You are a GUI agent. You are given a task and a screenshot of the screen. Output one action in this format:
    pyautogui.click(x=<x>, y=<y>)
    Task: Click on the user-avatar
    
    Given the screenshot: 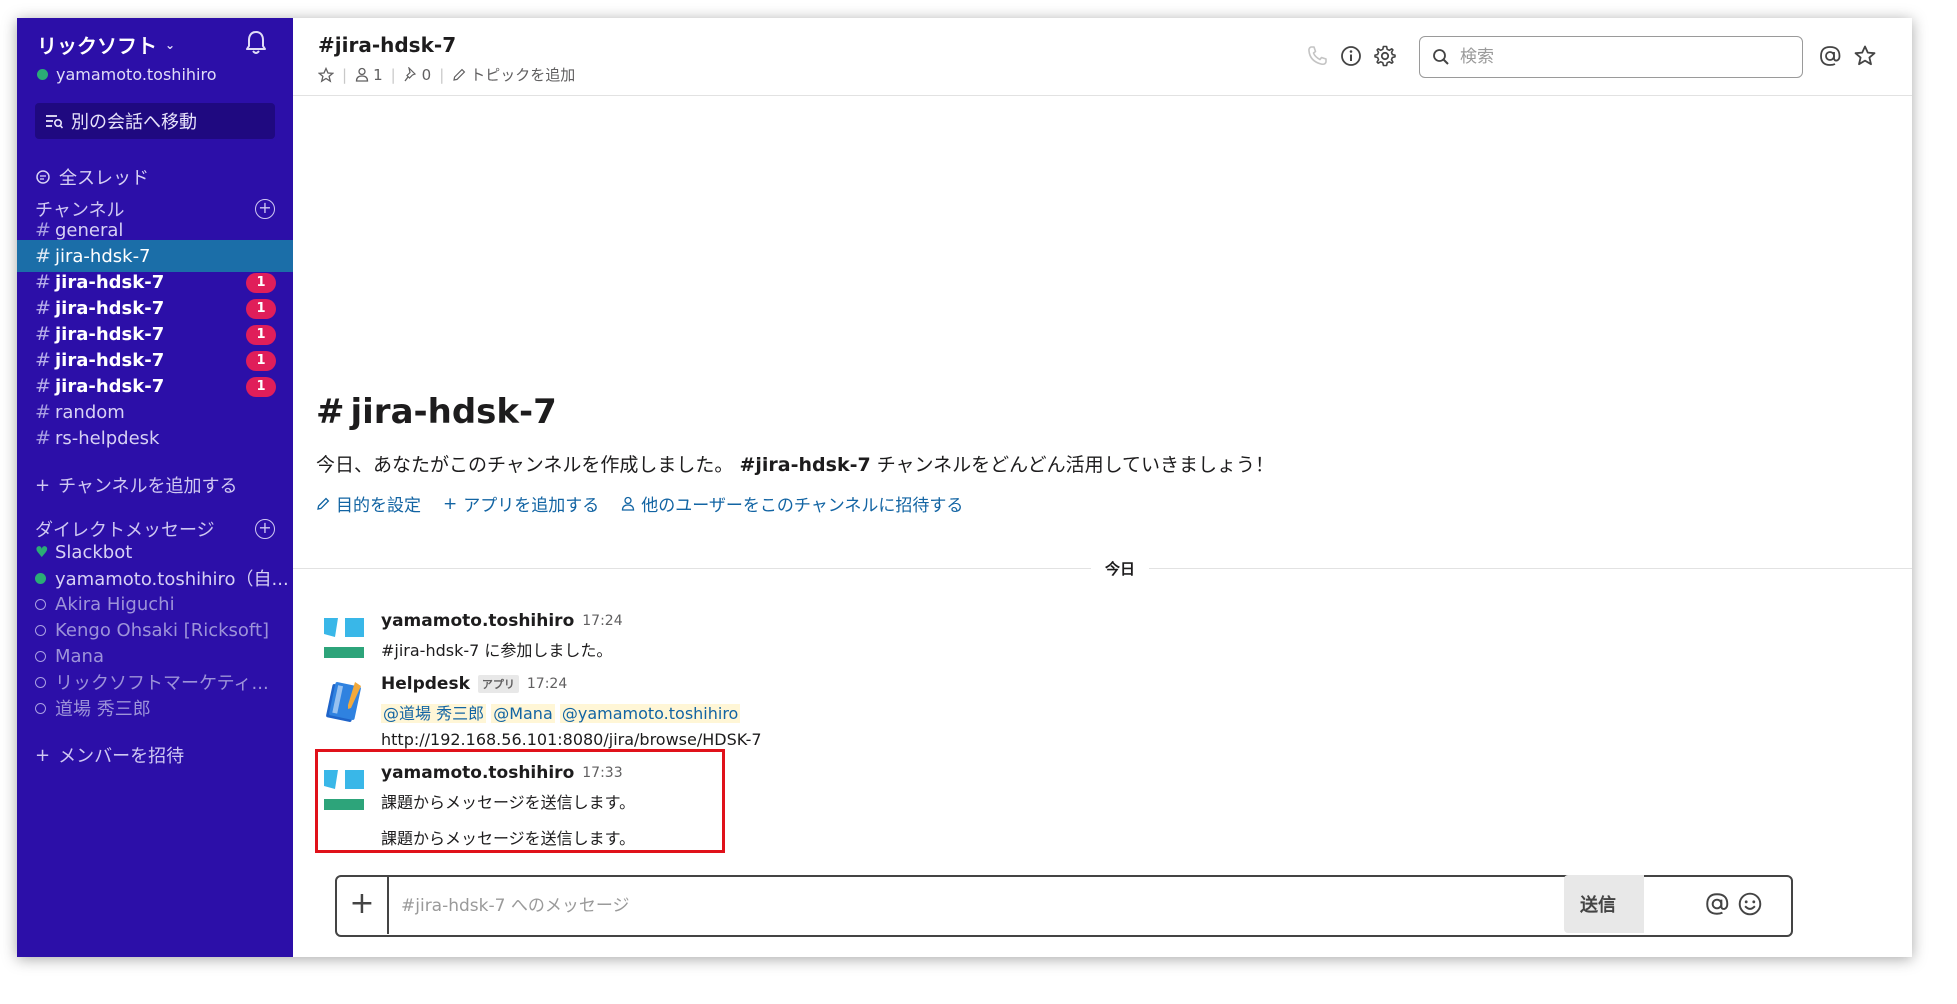 What is the action you would take?
    pyautogui.click(x=344, y=638)
    